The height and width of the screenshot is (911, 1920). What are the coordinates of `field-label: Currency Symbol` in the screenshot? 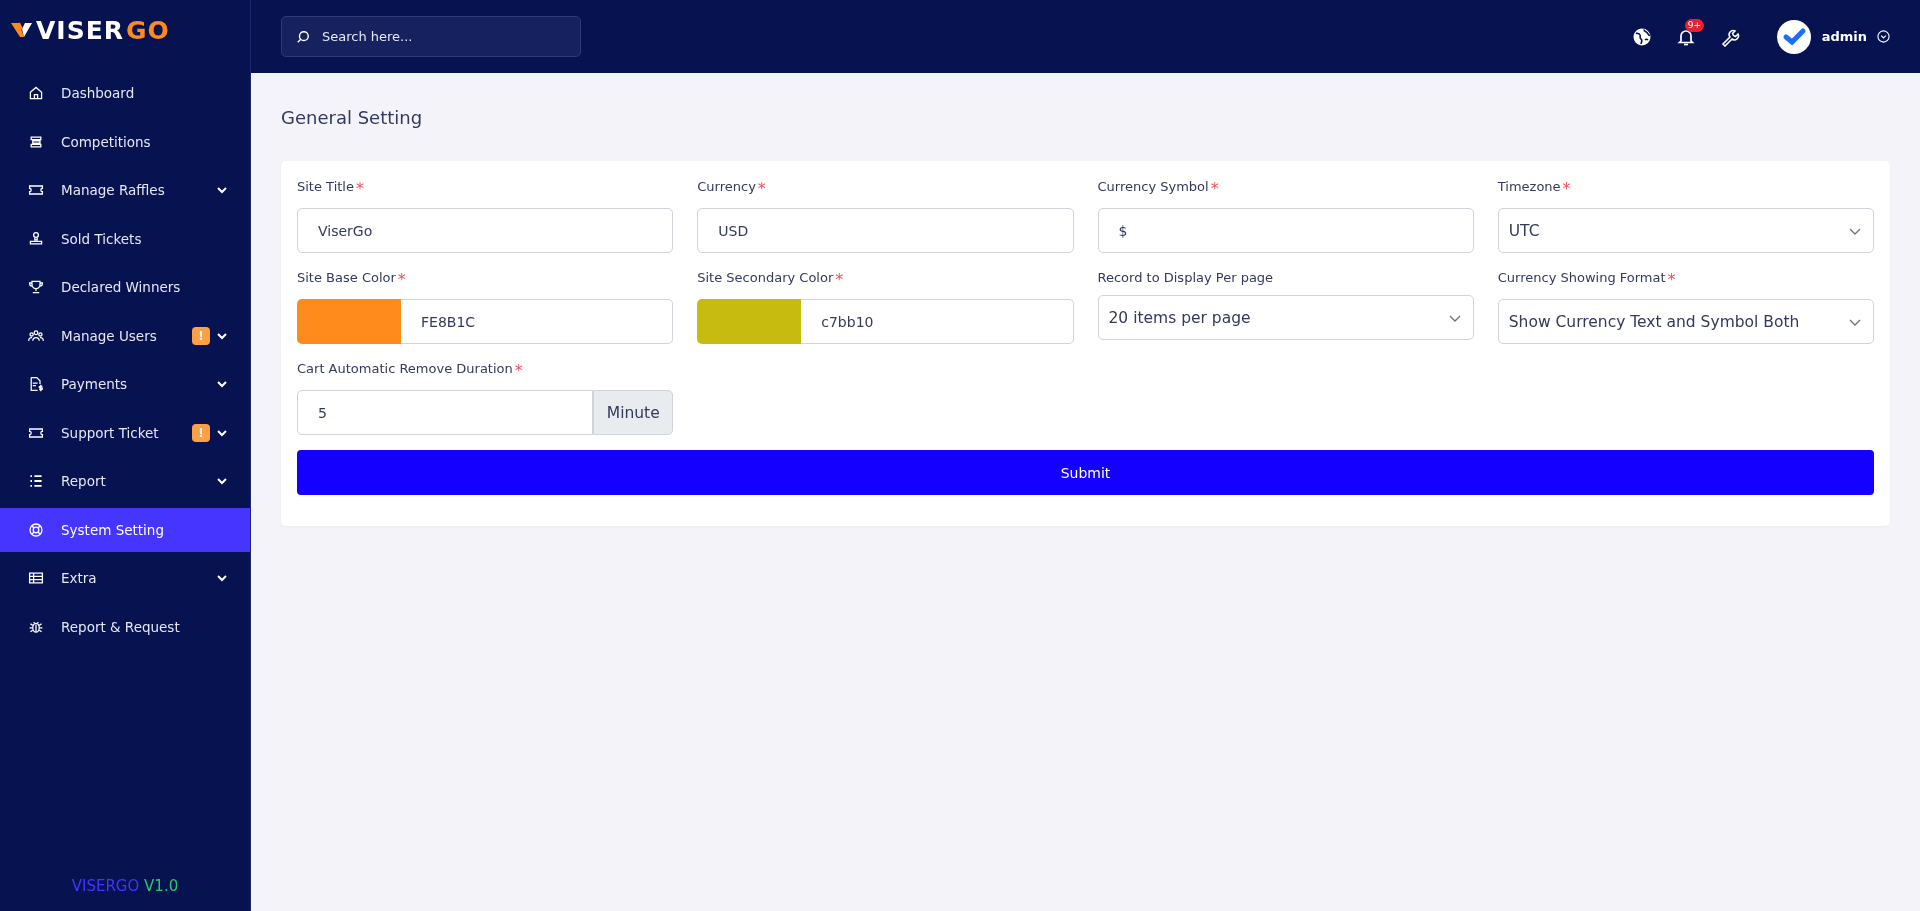 It's located at (1153, 186).